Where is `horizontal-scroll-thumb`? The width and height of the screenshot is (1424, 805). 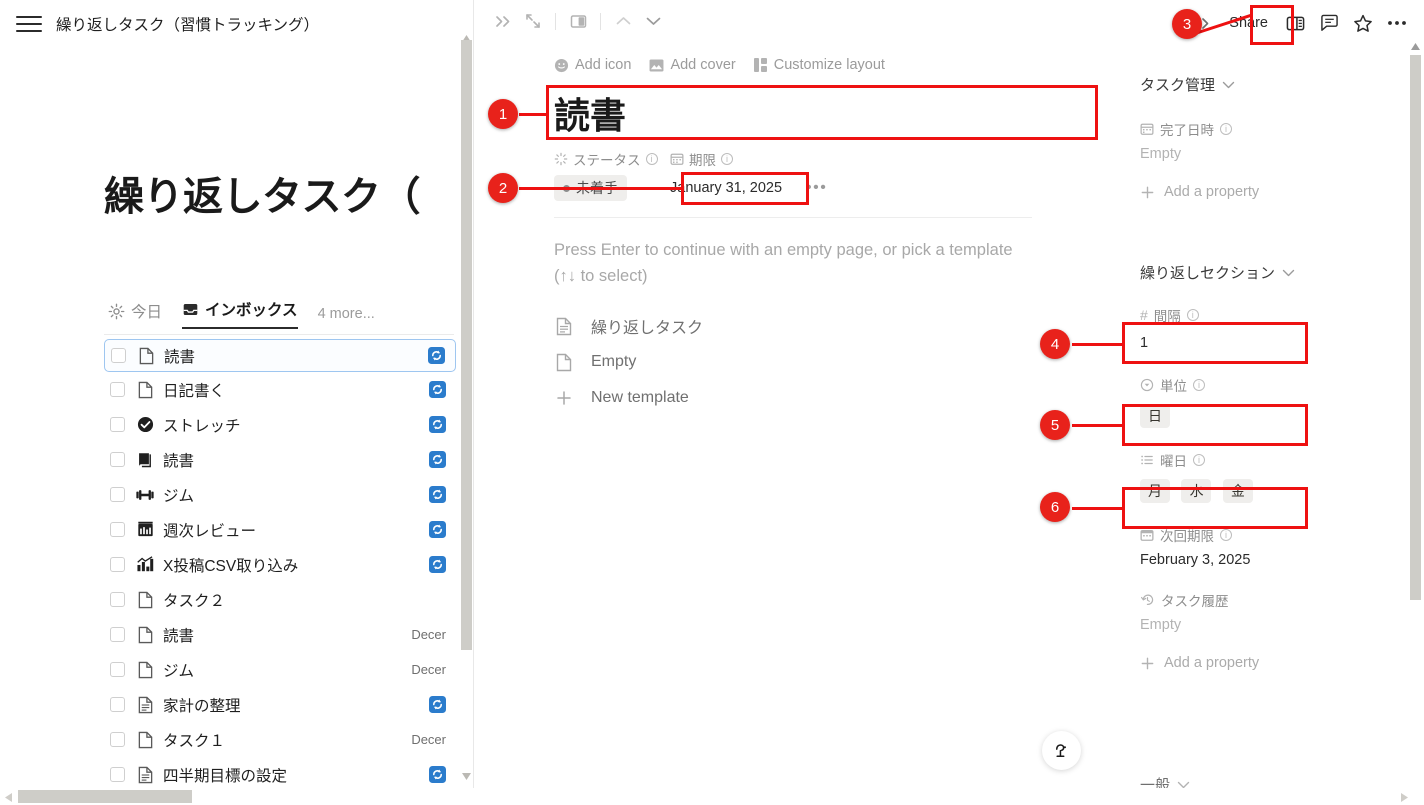
horizontal-scroll-thumb is located at coordinates (105, 796).